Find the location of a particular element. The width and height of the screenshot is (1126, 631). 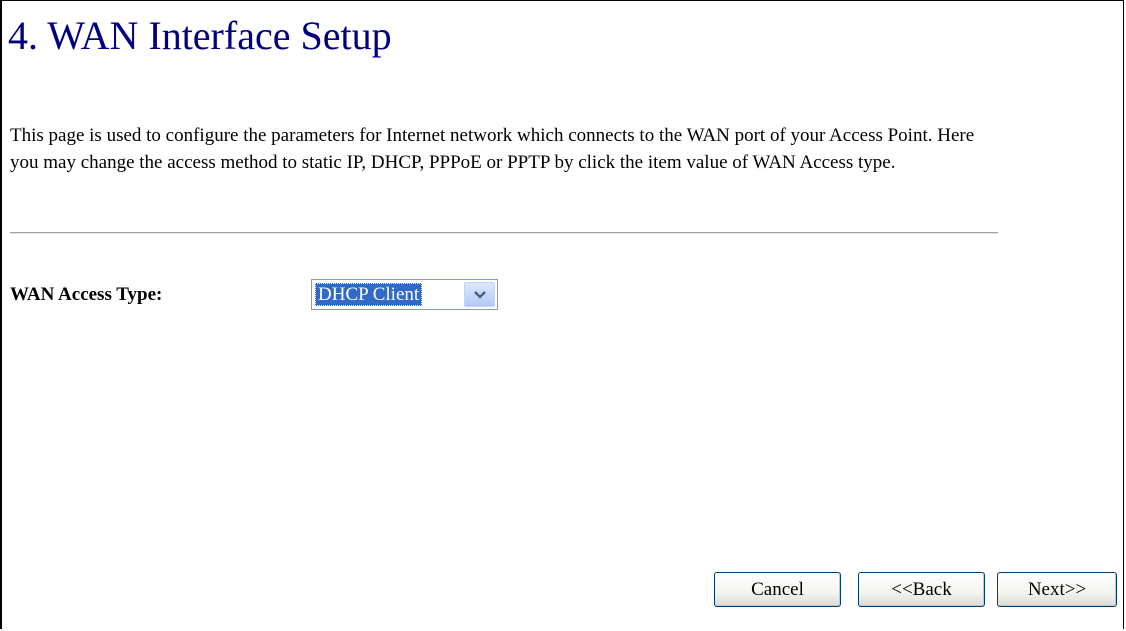

page-title: 4. WAN Interface Setup is located at coordinates (200, 35).